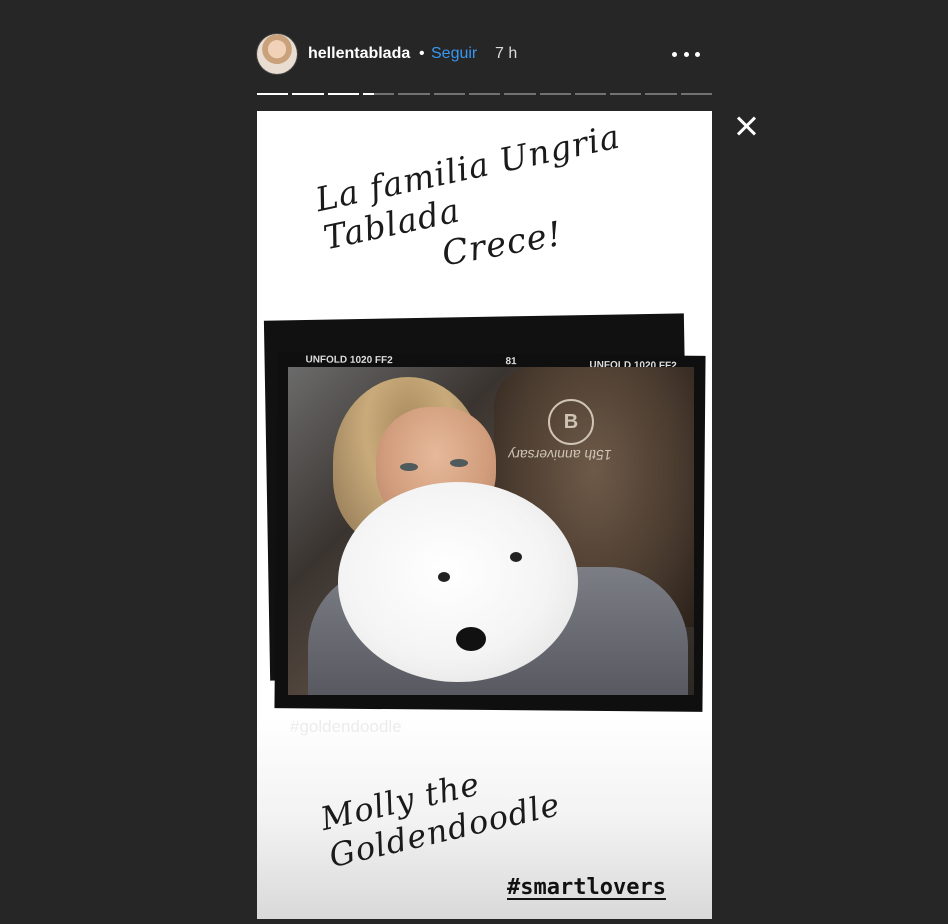  What do you see at coordinates (277, 54) in the screenshot?
I see `profile-avatar` at bounding box center [277, 54].